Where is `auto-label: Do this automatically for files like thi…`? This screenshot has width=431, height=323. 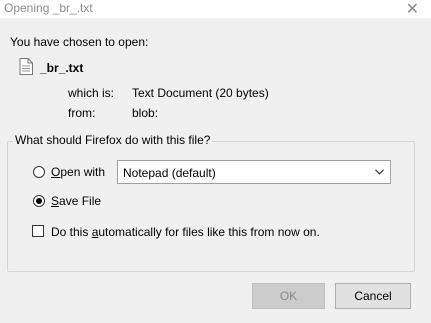 auto-label: Do this automatically for files like thi… is located at coordinates (185, 232).